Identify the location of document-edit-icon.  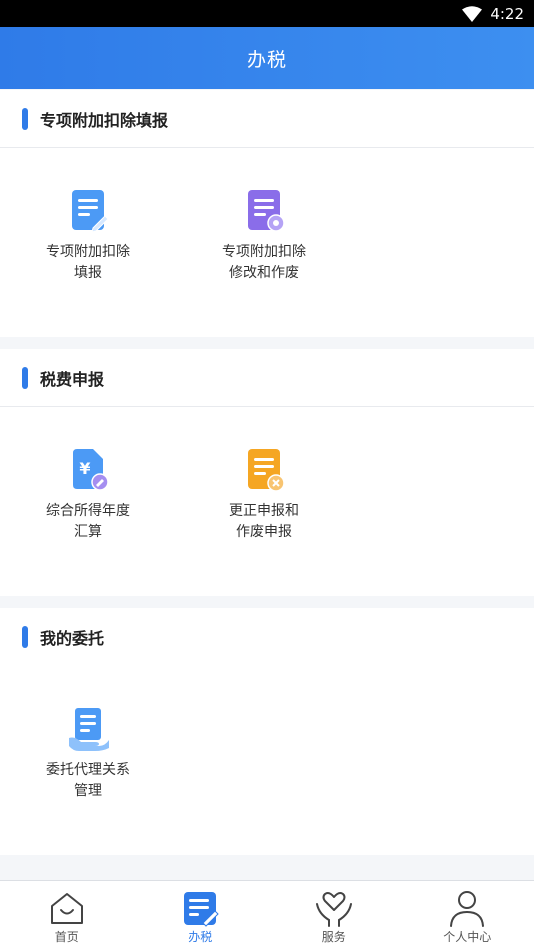
(90, 211).